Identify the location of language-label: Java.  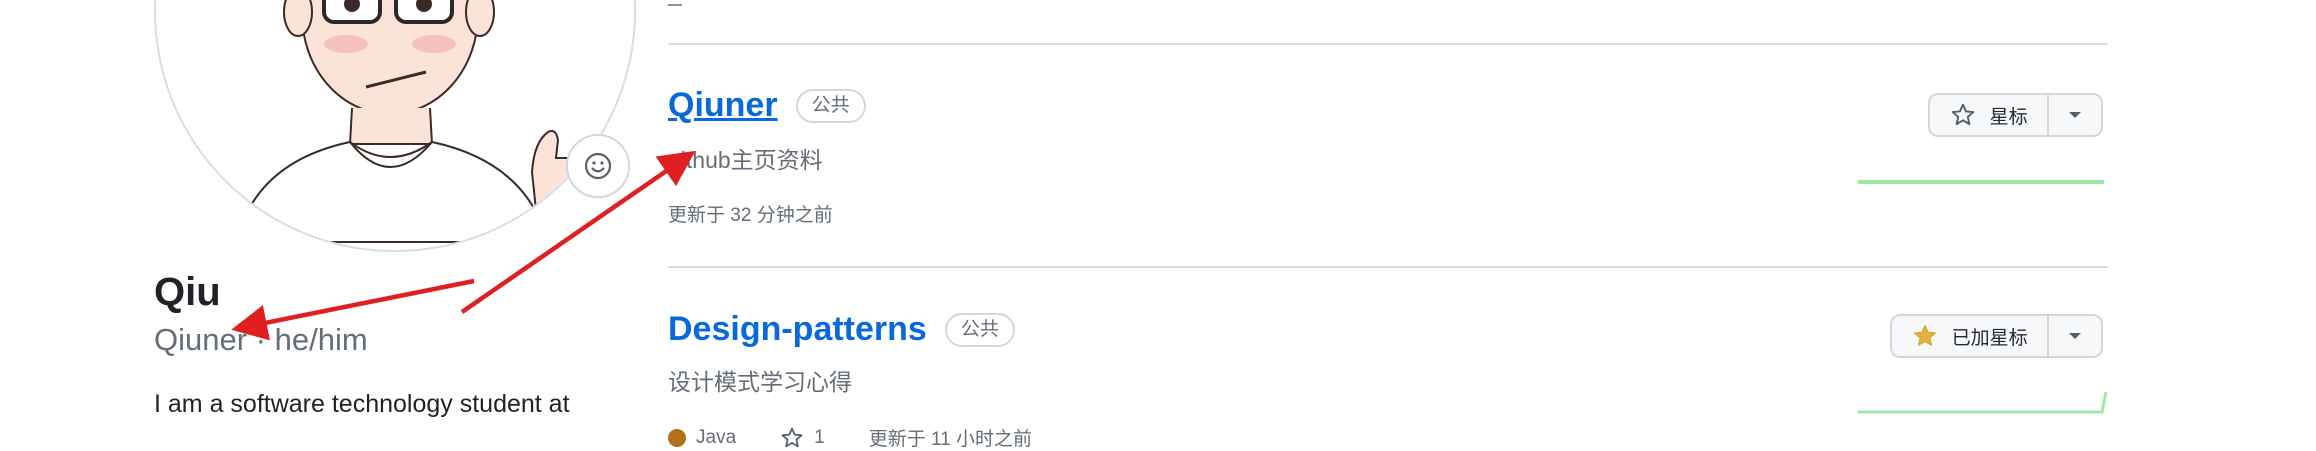
(716, 437).